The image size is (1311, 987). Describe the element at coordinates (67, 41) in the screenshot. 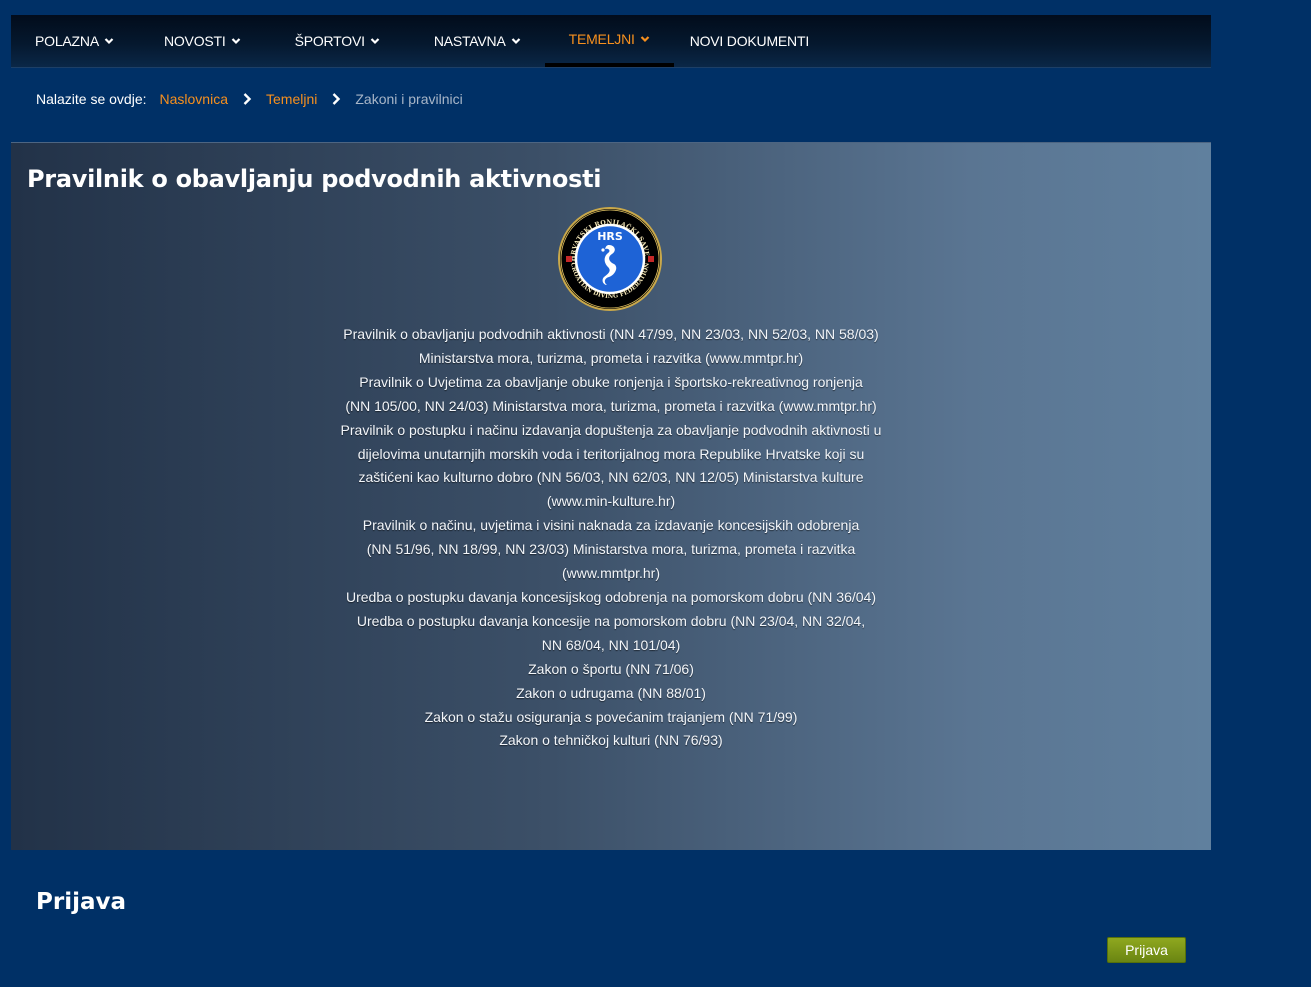

I see `nav-item-label: POLAZNA` at that location.